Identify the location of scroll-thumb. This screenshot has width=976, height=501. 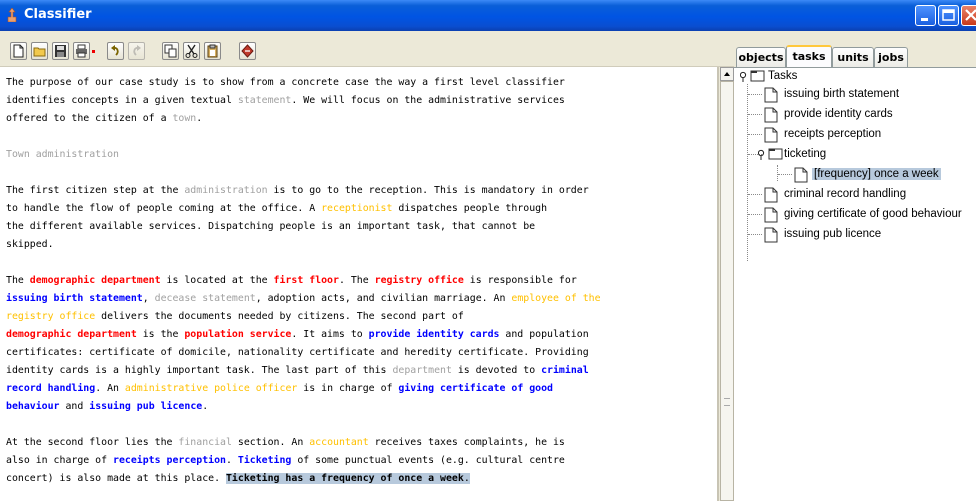
(727, 291).